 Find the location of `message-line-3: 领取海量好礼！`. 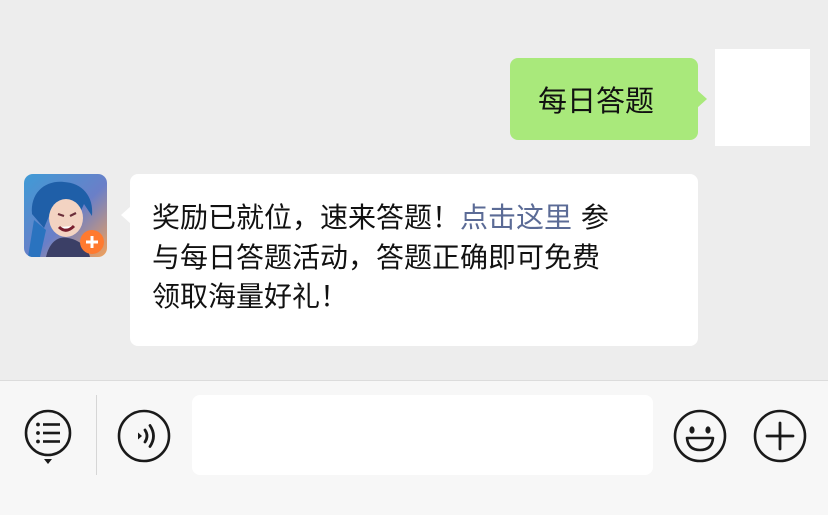

message-line-3: 领取海量好礼！ is located at coordinates (250, 296).